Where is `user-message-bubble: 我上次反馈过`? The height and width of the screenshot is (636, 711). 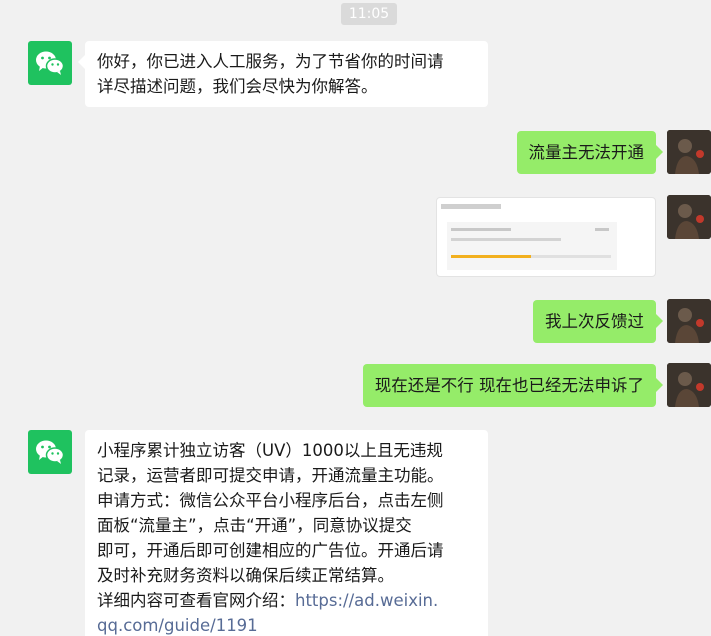
user-message-bubble: 我上次反馈过 is located at coordinates (598, 321).